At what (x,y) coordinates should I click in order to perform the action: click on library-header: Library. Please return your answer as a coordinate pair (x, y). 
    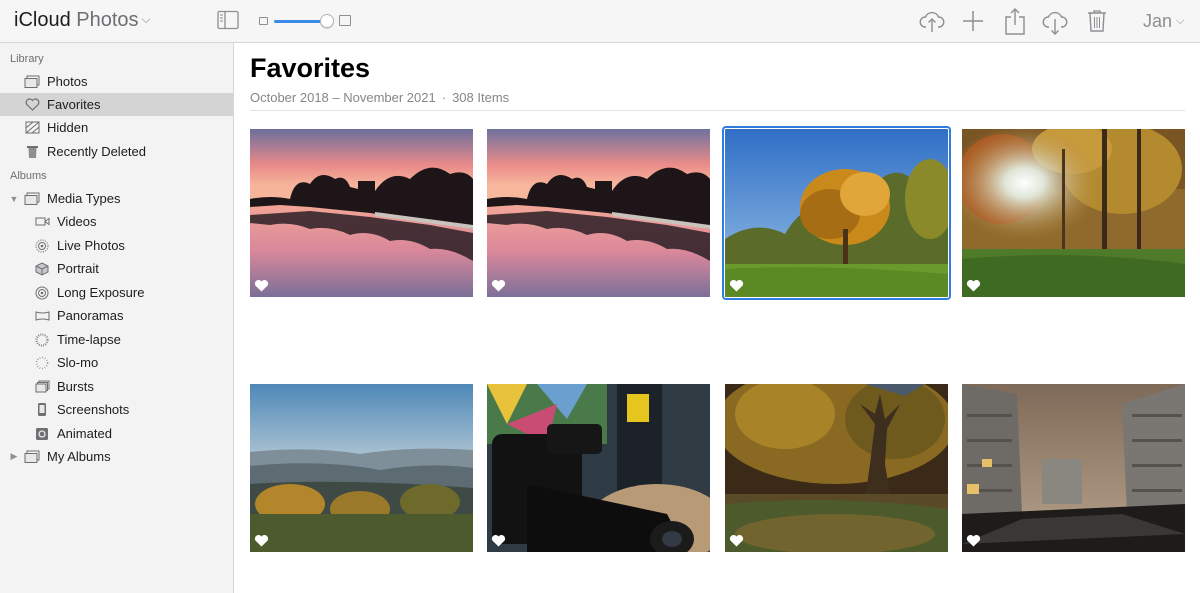
    Looking at the image, I should click on (27, 59).